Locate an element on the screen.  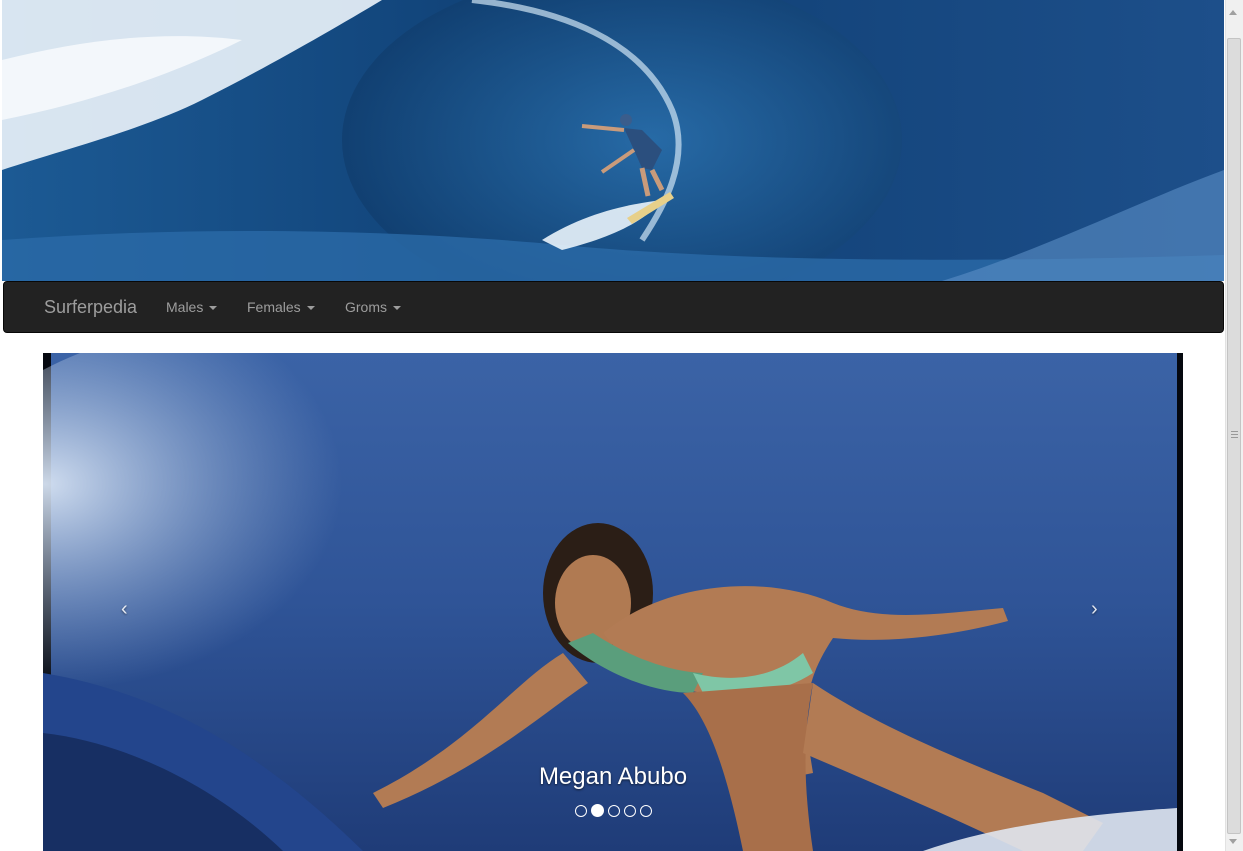
nav-dropdown-groms: Groms is located at coordinates (373, 307).